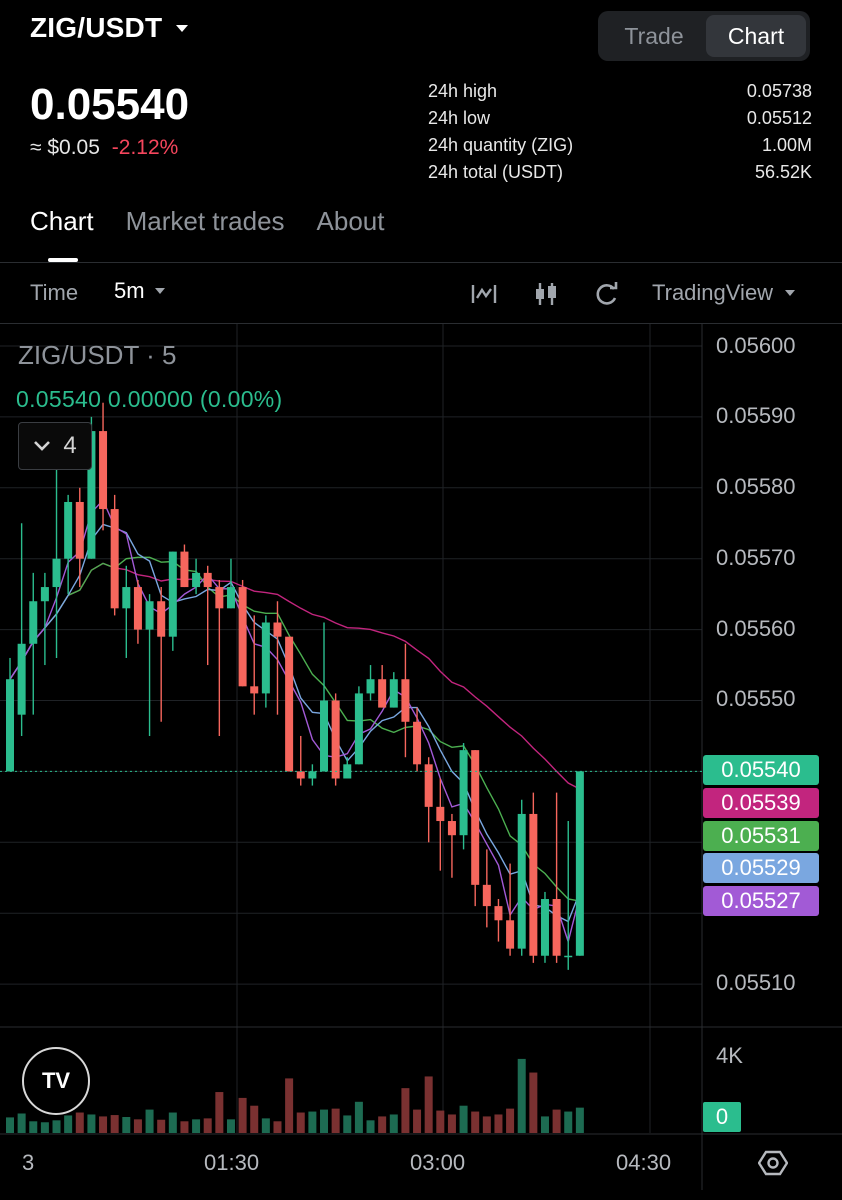  I want to click on tradingview-logo-text: TV, so click(56, 1080).